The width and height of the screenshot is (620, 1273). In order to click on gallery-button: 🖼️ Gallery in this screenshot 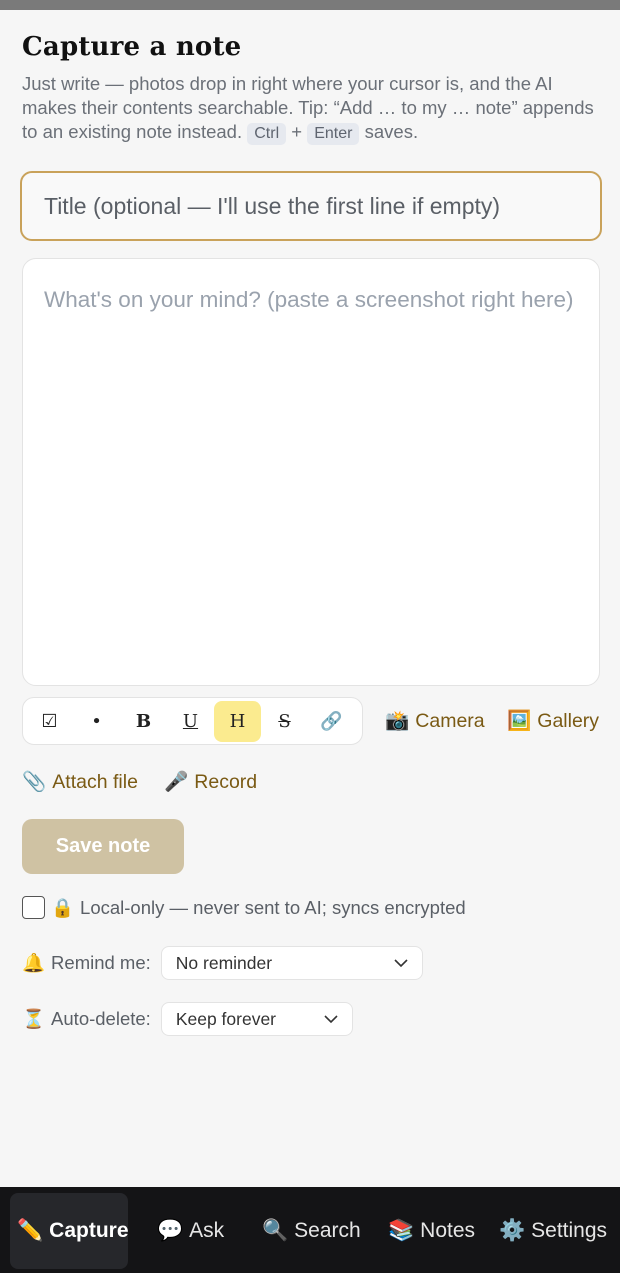, I will do `click(553, 721)`.